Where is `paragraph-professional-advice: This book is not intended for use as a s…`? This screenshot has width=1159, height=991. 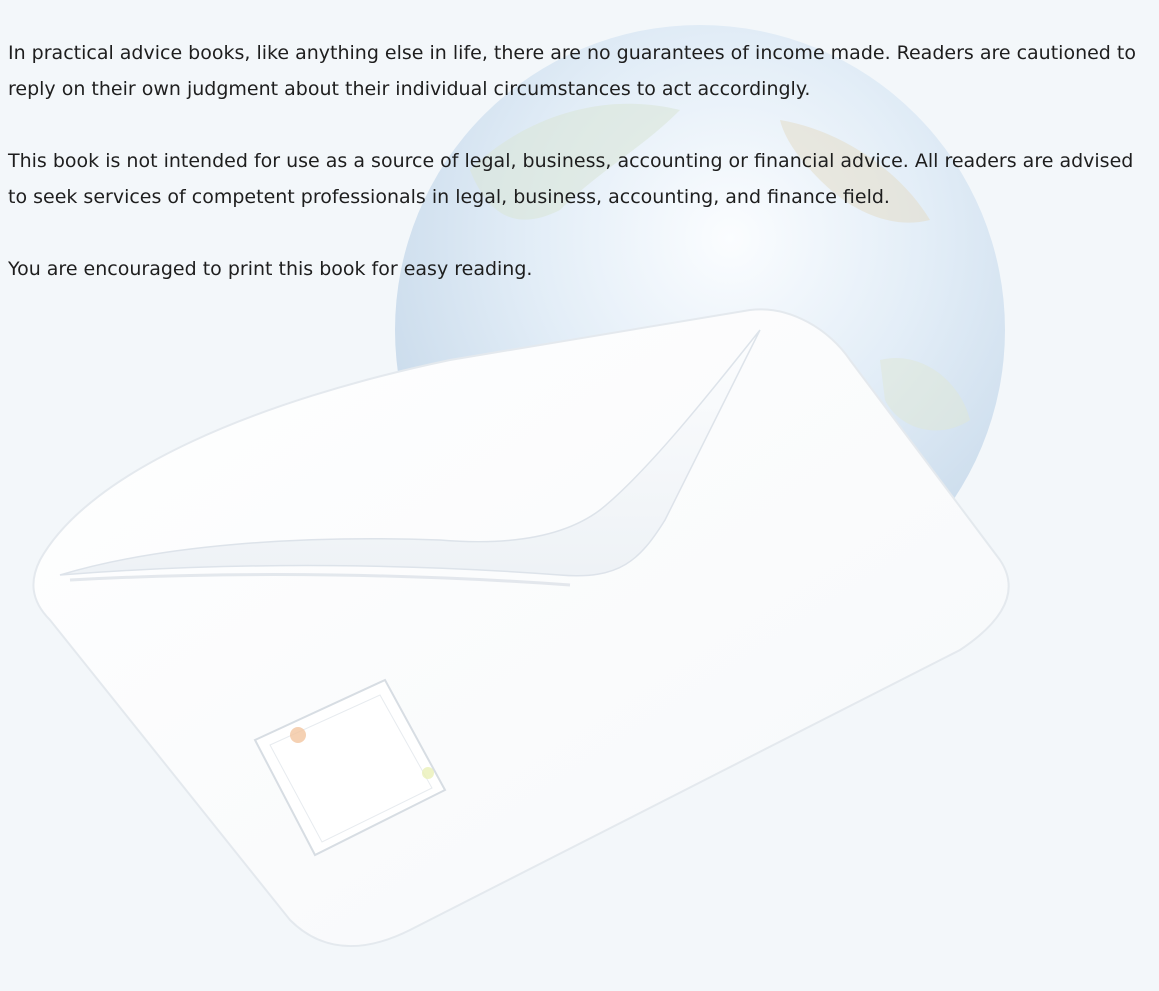
paragraph-professional-advice: This book is not intended for use as a s… is located at coordinates (571, 179).